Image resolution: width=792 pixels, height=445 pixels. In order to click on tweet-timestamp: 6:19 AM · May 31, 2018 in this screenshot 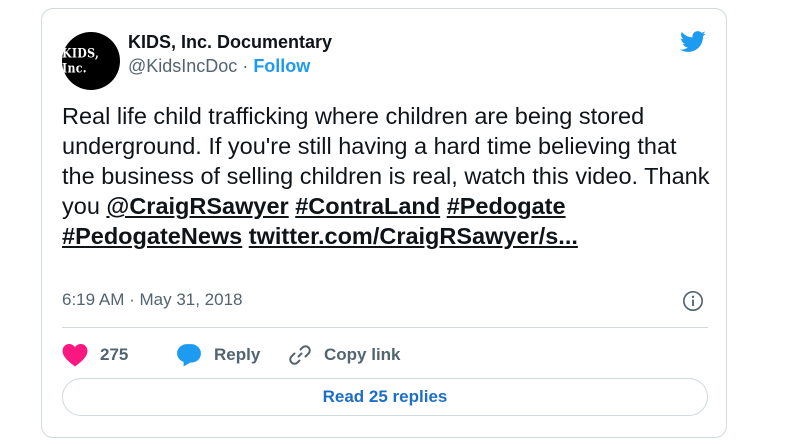, I will do `click(152, 300)`.